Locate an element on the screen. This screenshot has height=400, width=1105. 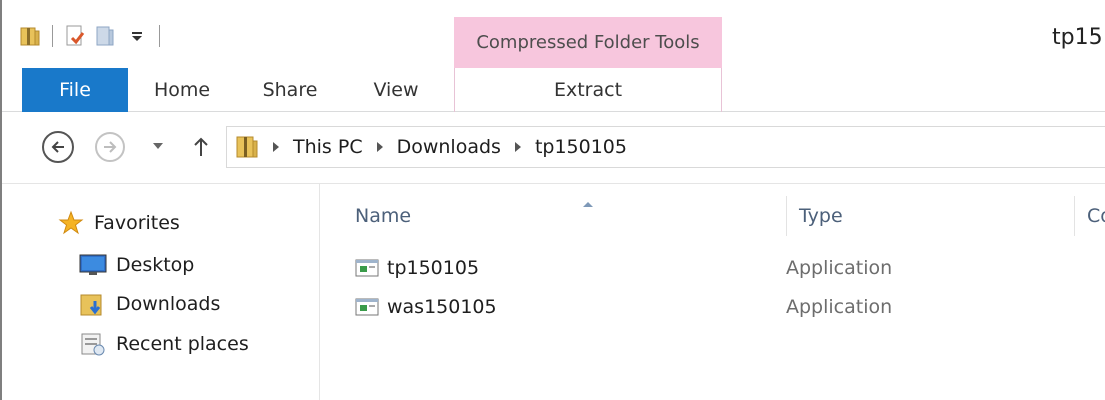
tab-extract: Extract is located at coordinates (588, 90).